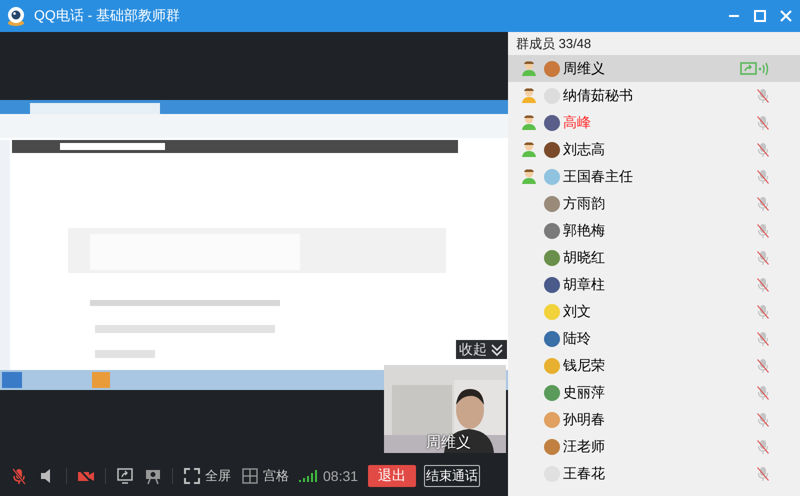 The image size is (800, 496). Describe the element at coordinates (577, 339) in the screenshot. I see `member-name: 陆玲` at that location.